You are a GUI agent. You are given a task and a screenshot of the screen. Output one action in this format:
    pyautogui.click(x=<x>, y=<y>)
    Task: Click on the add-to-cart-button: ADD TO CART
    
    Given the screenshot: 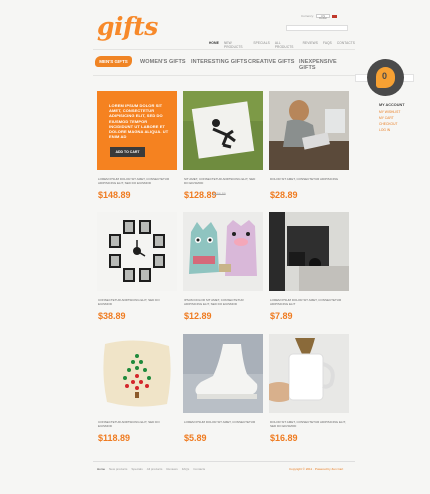 What is the action you would take?
    pyautogui.click(x=127, y=152)
    